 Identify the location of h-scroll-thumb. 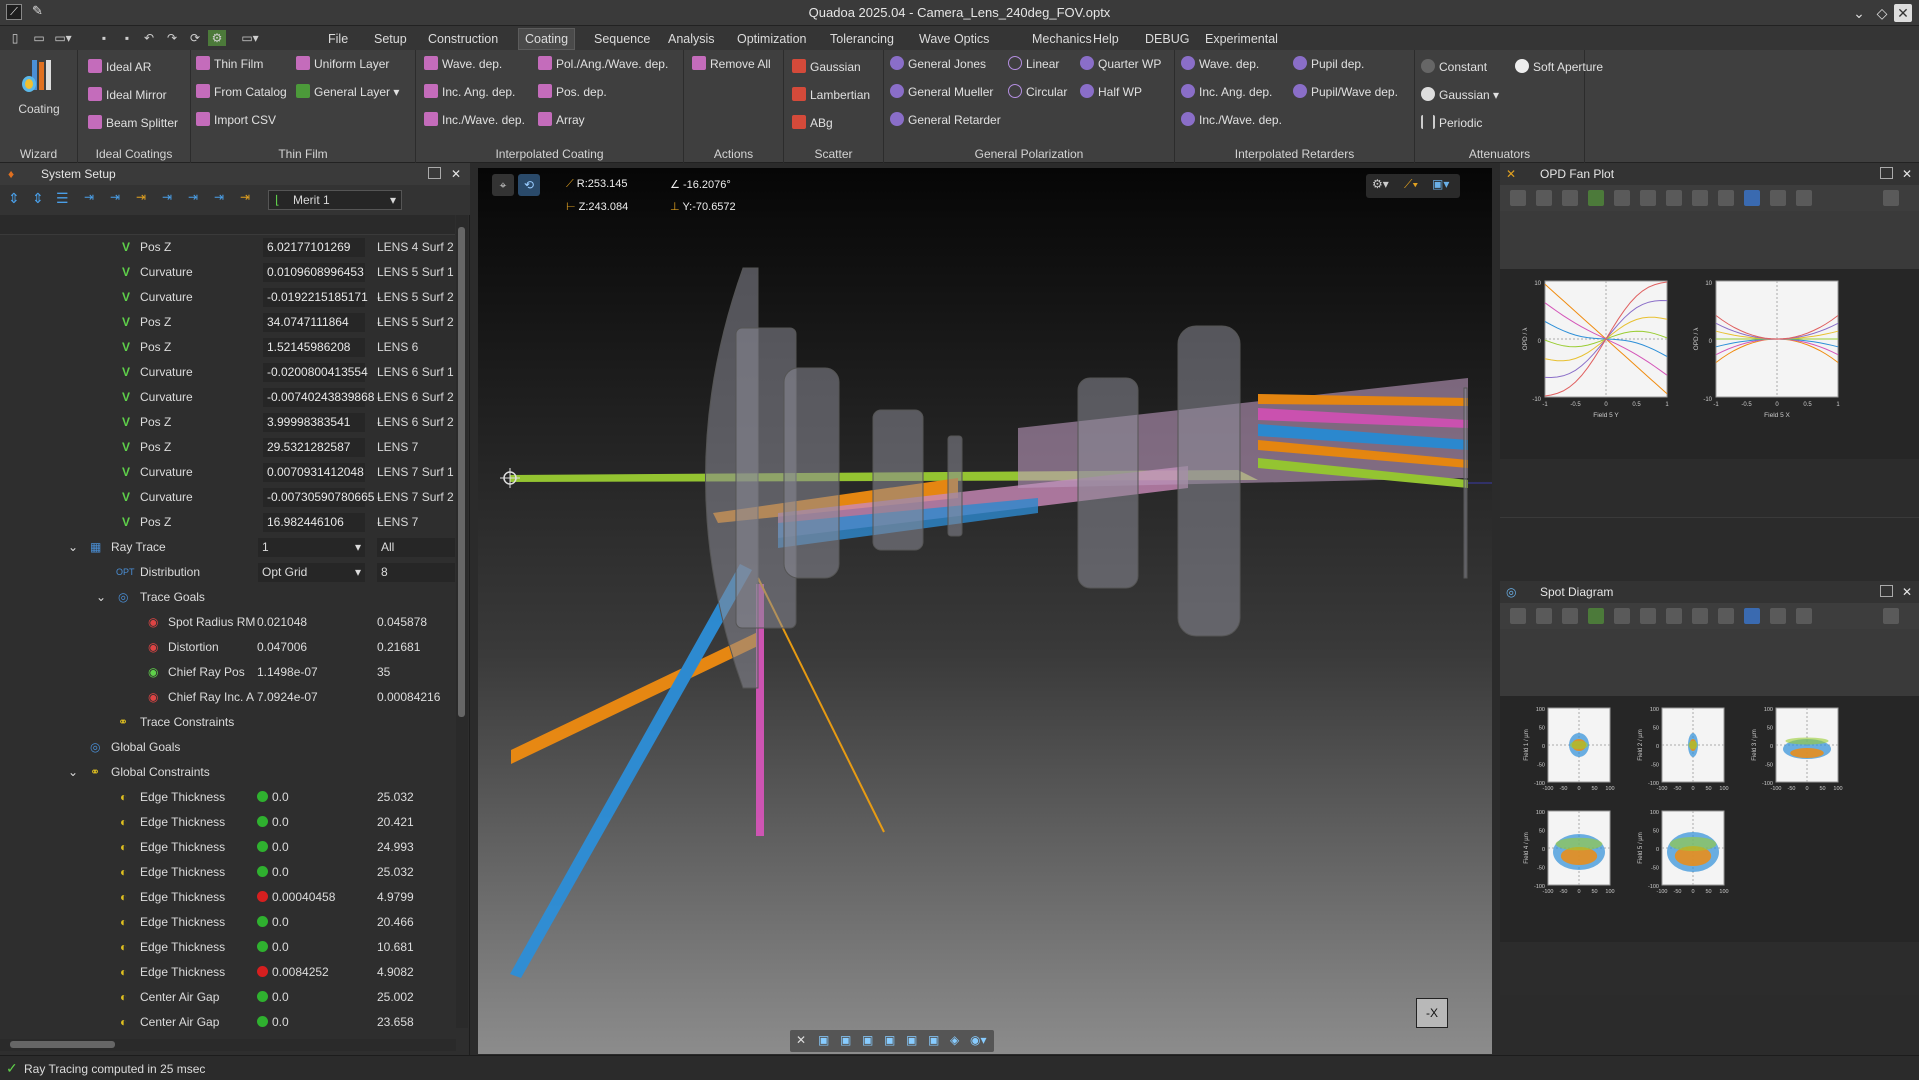
(62, 1044).